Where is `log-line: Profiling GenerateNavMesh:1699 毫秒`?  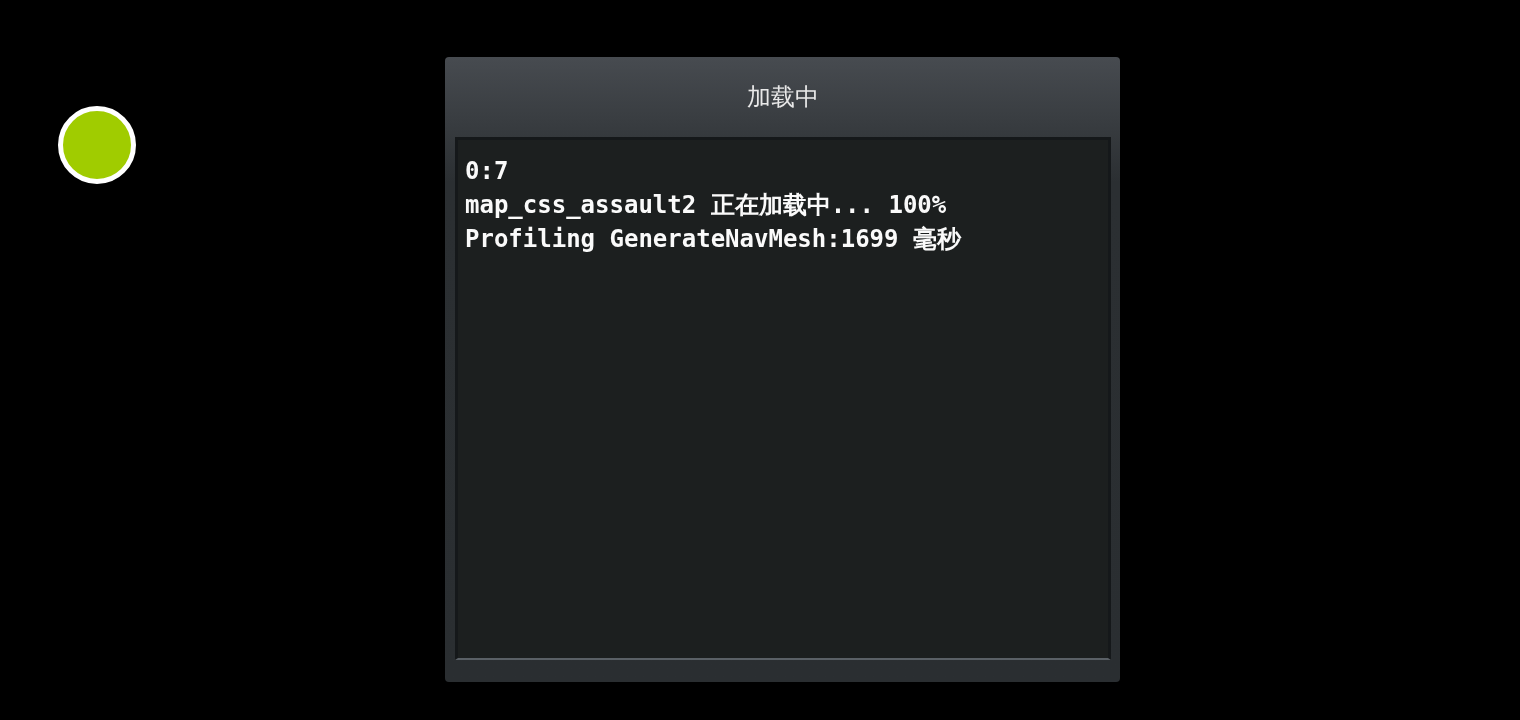 log-line: Profiling GenerateNavMesh:1699 毫秒 is located at coordinates (713, 239).